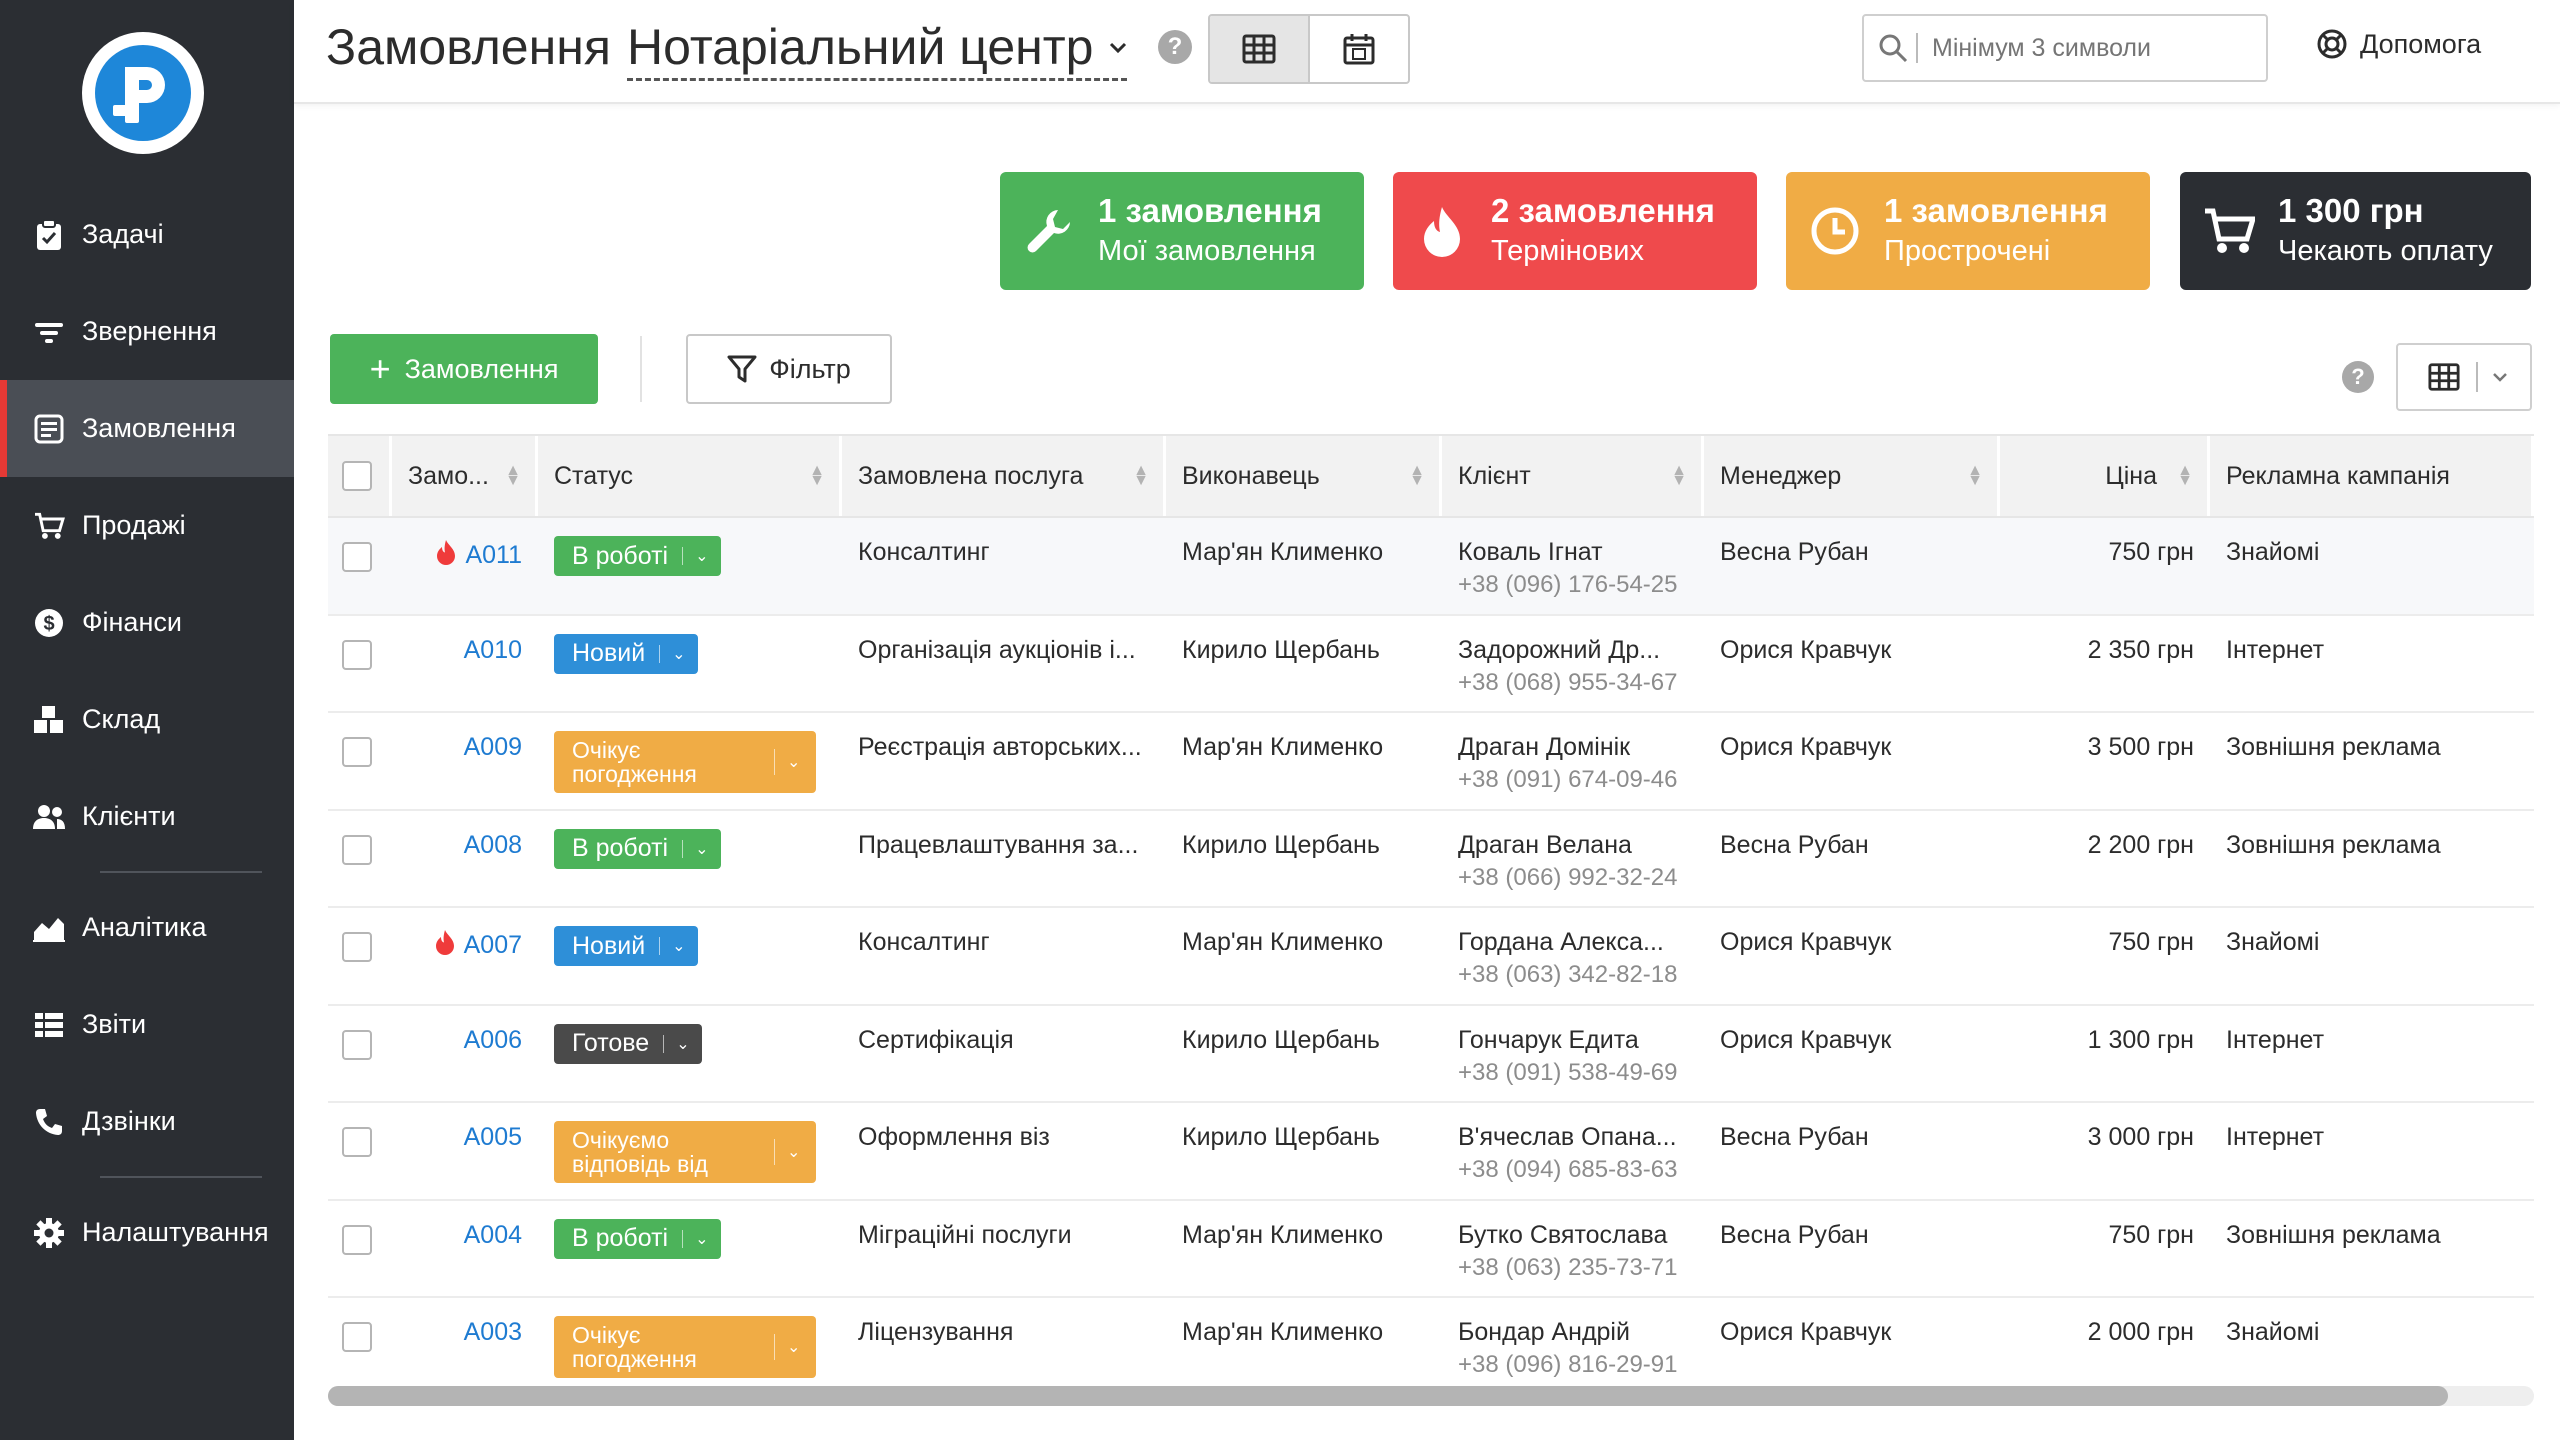  What do you see at coordinates (690, 476) in the screenshot?
I see `column-header-status: Статус ▲ ▼` at bounding box center [690, 476].